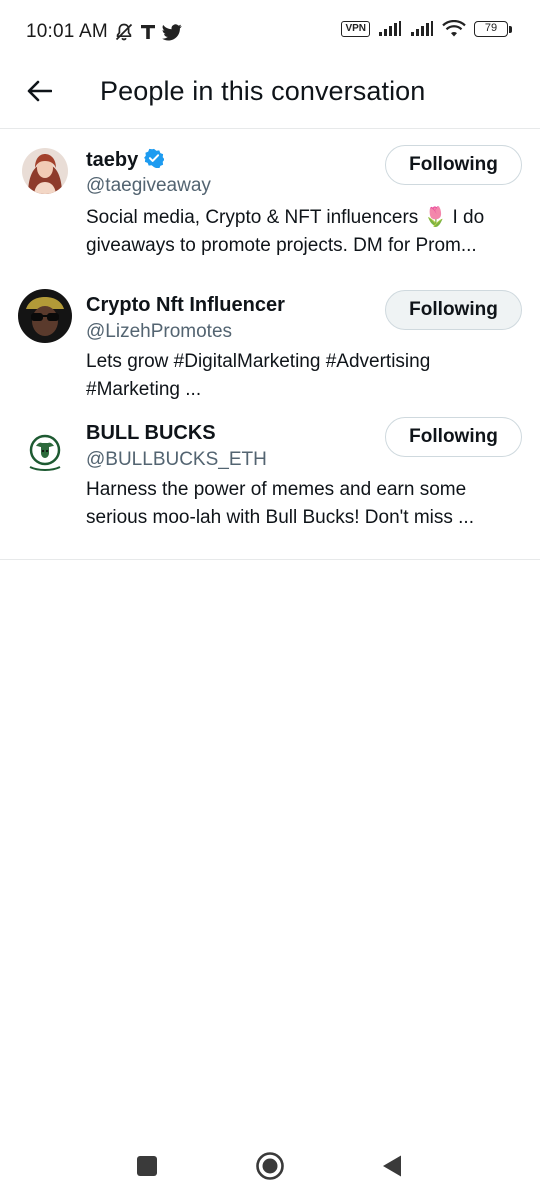 The width and height of the screenshot is (540, 1200). I want to click on recents-button, so click(147, 1166).